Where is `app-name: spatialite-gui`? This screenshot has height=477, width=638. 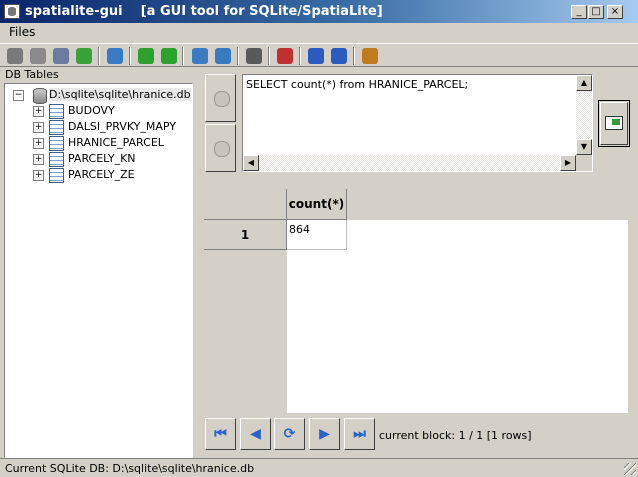
app-name: spatialite-gui is located at coordinates (74, 11).